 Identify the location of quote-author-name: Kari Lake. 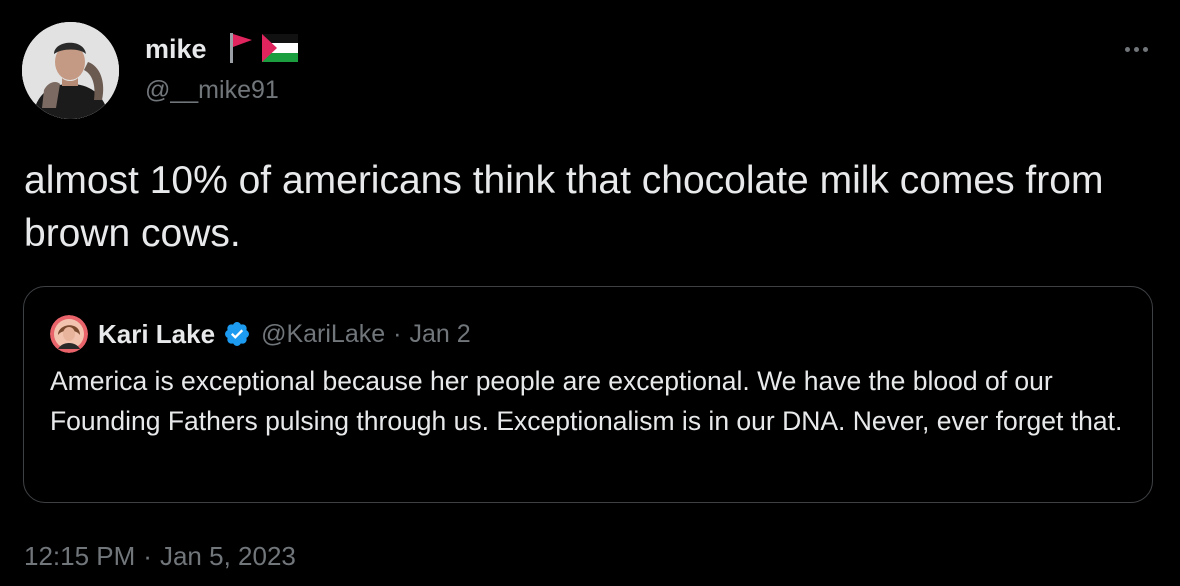
(156, 334).